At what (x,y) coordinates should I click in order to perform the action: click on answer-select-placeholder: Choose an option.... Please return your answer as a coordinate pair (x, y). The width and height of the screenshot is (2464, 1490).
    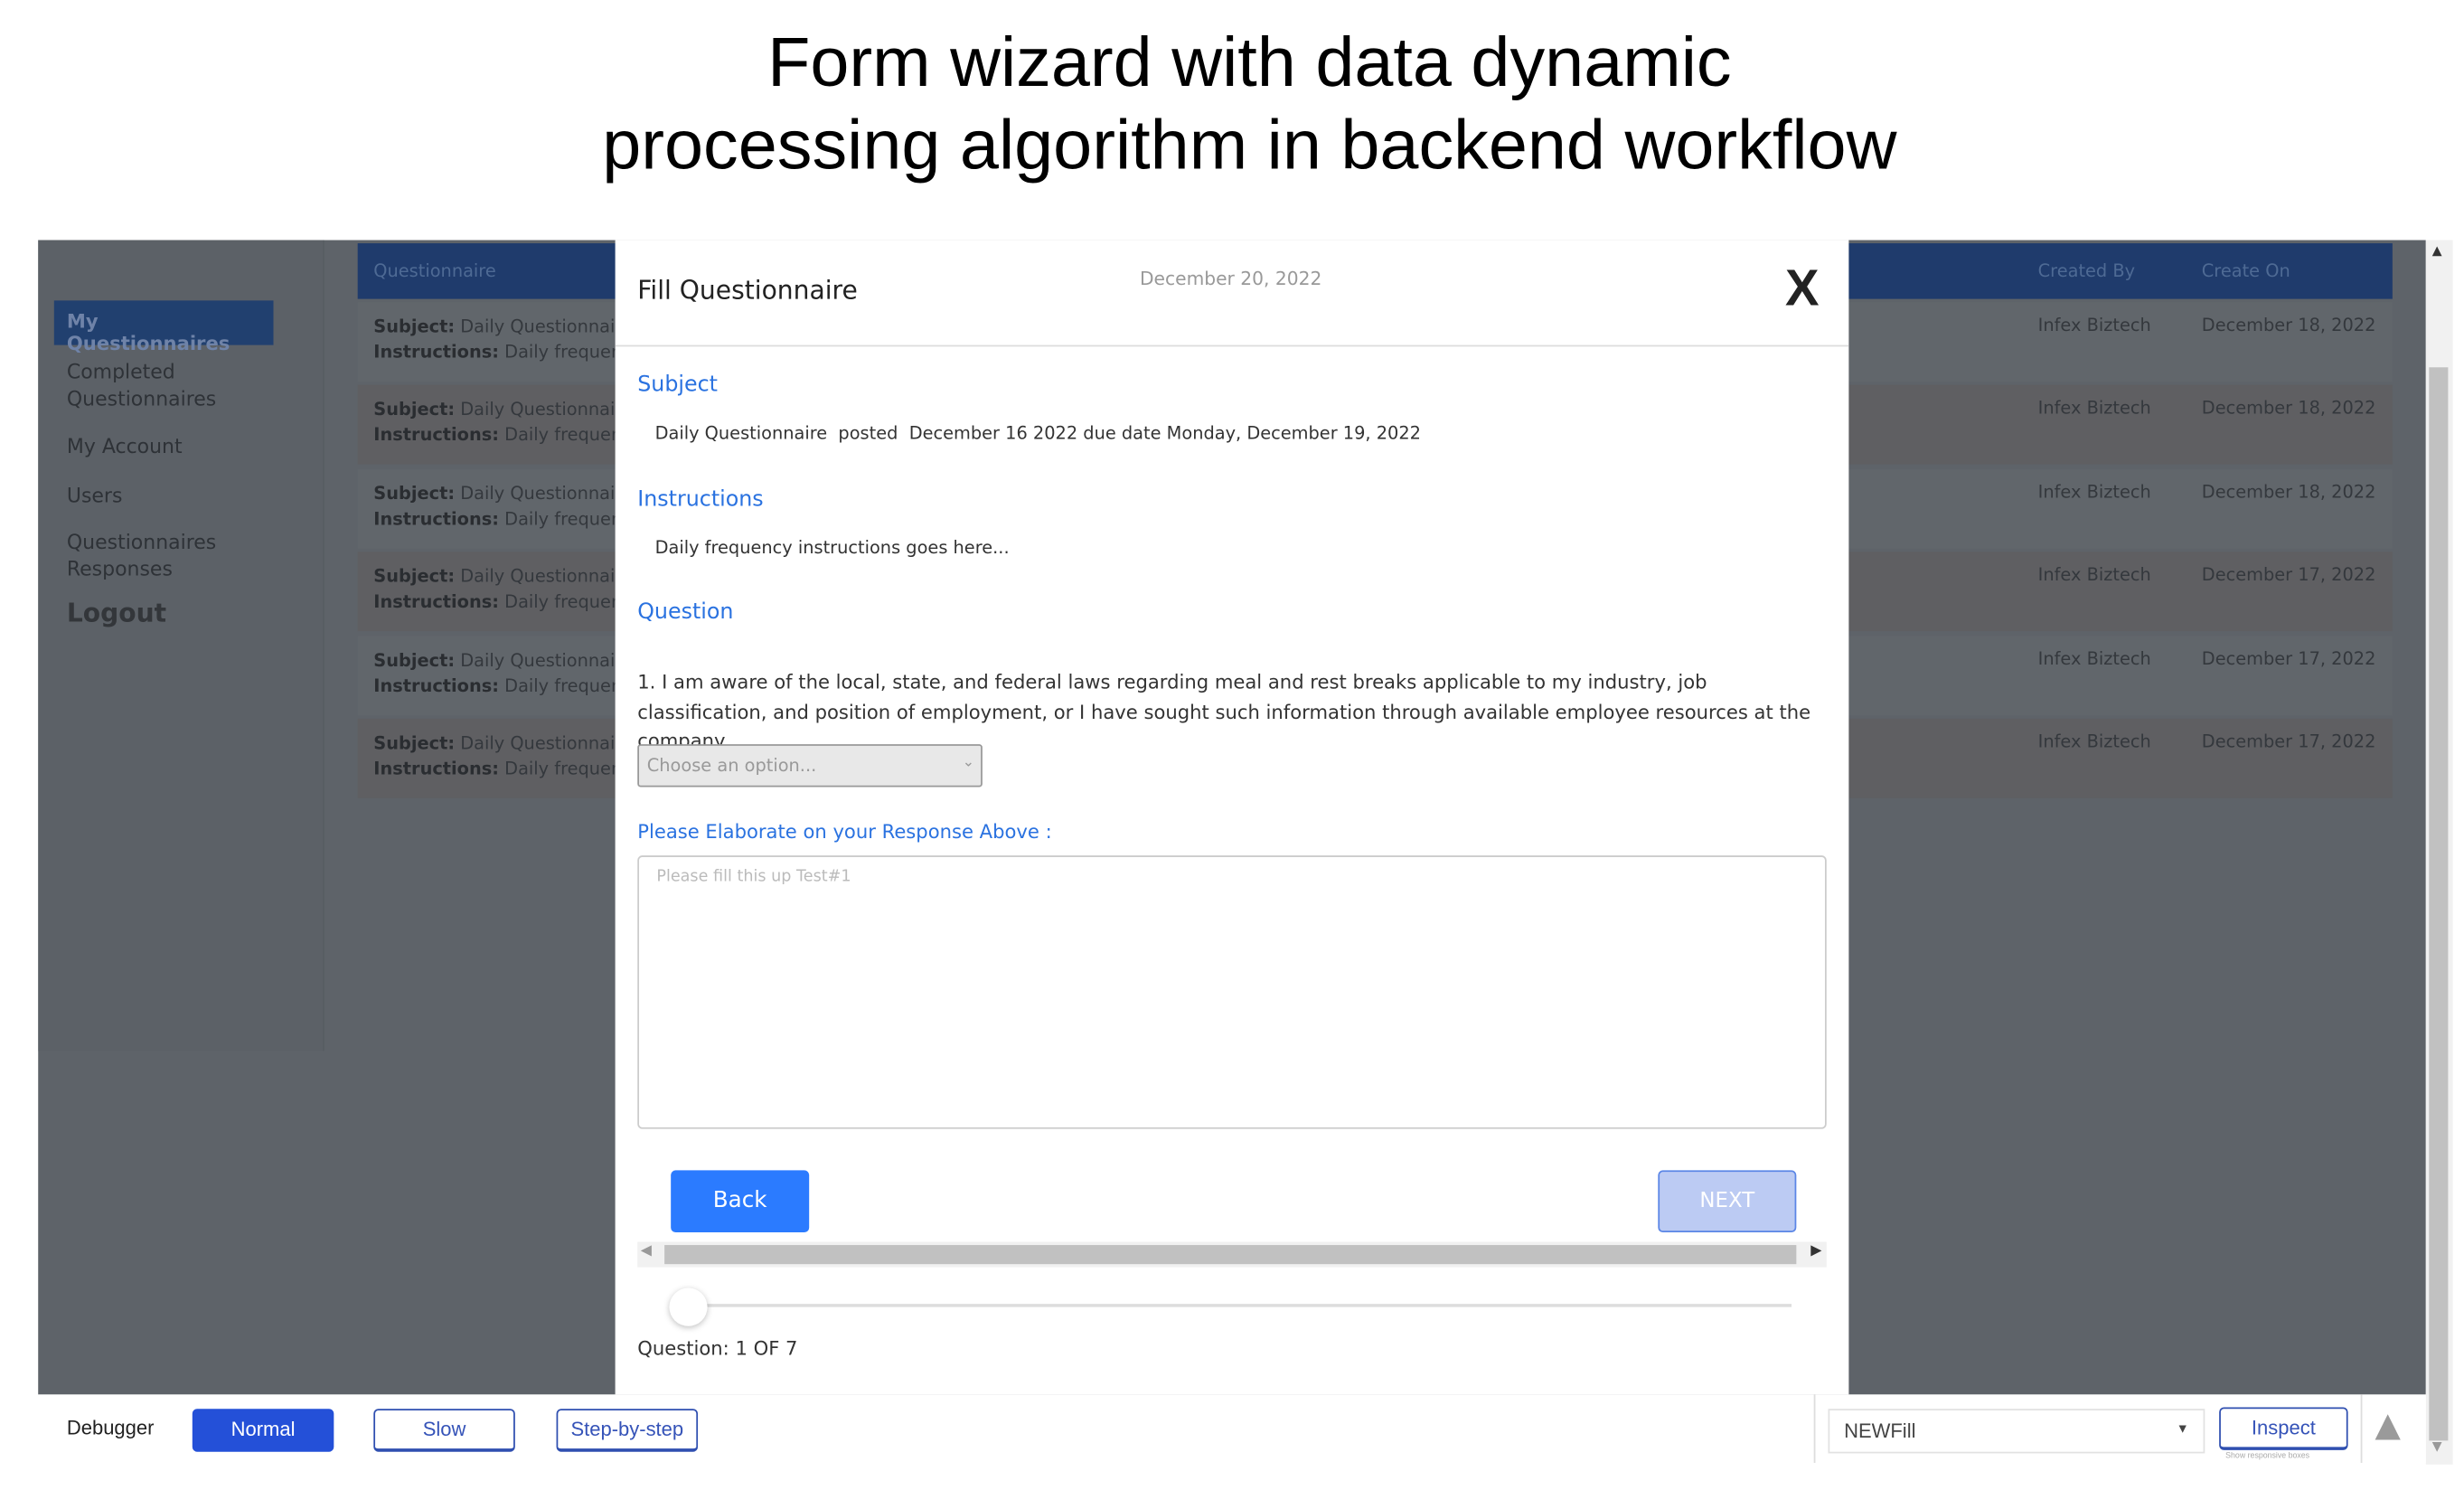
    Looking at the image, I should click on (731, 766).